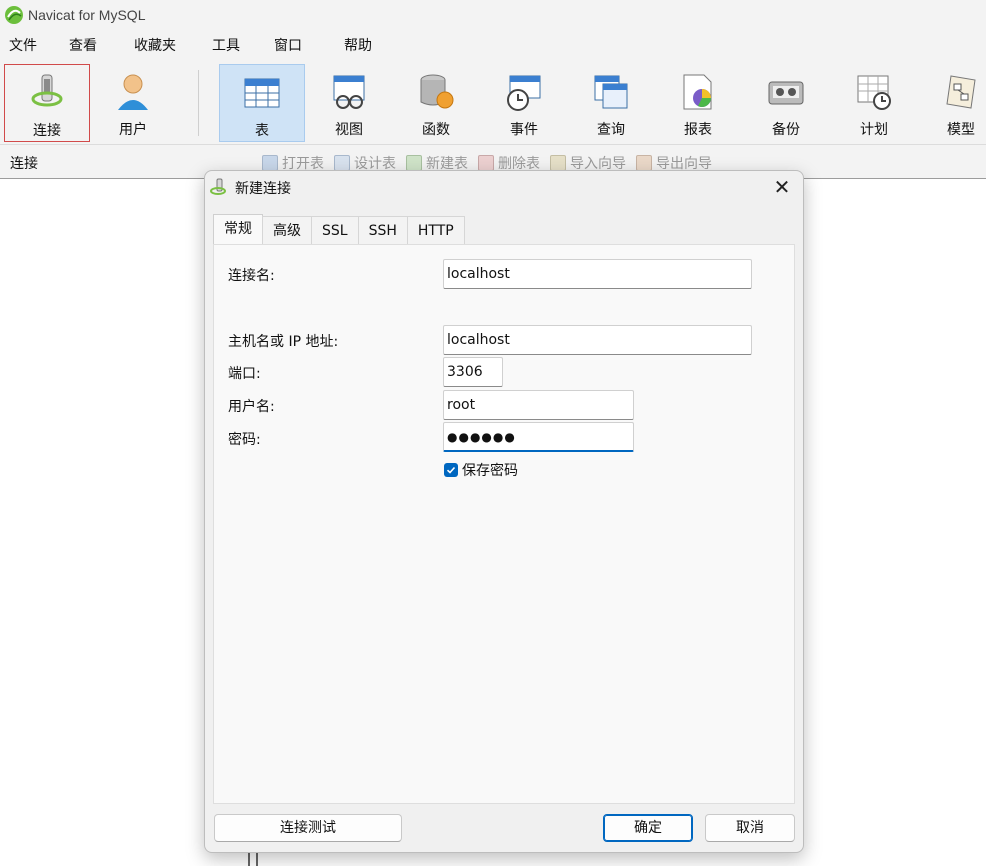 This screenshot has width=986, height=866. What do you see at coordinates (786, 93) in the screenshot?
I see `backup-tape-icon` at bounding box center [786, 93].